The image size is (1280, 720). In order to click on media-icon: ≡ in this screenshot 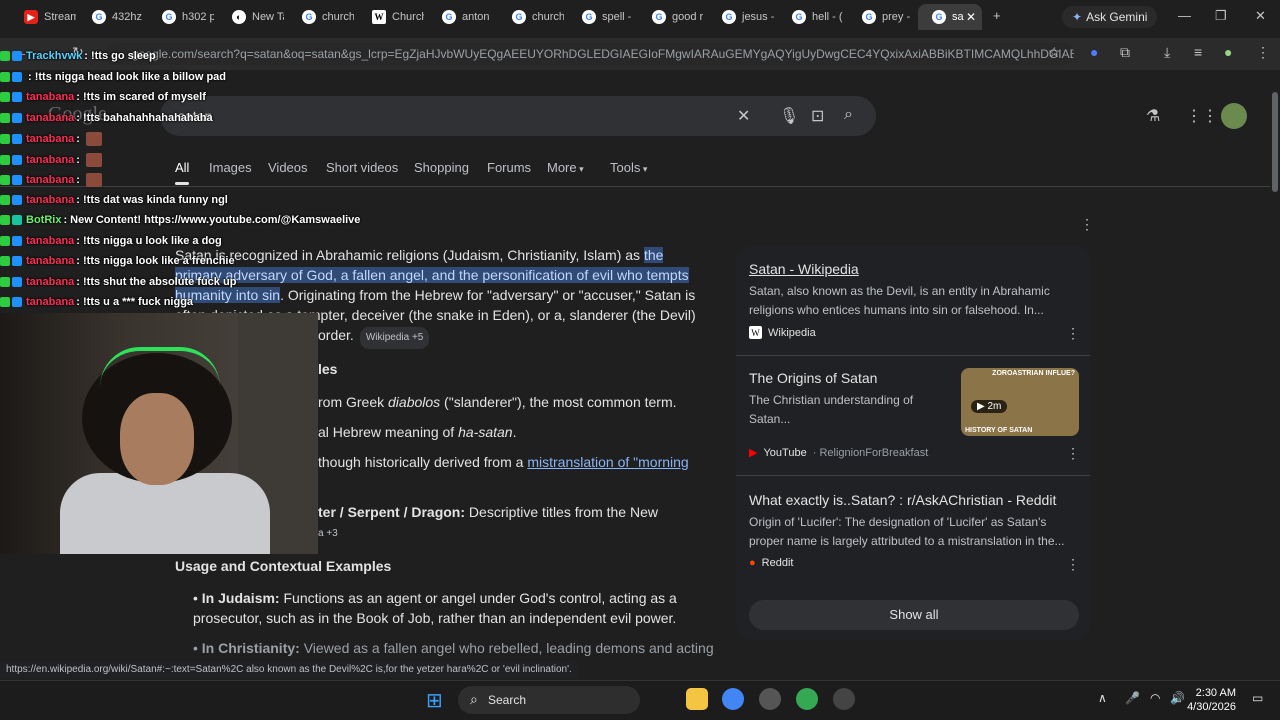, I will do `click(1198, 52)`.